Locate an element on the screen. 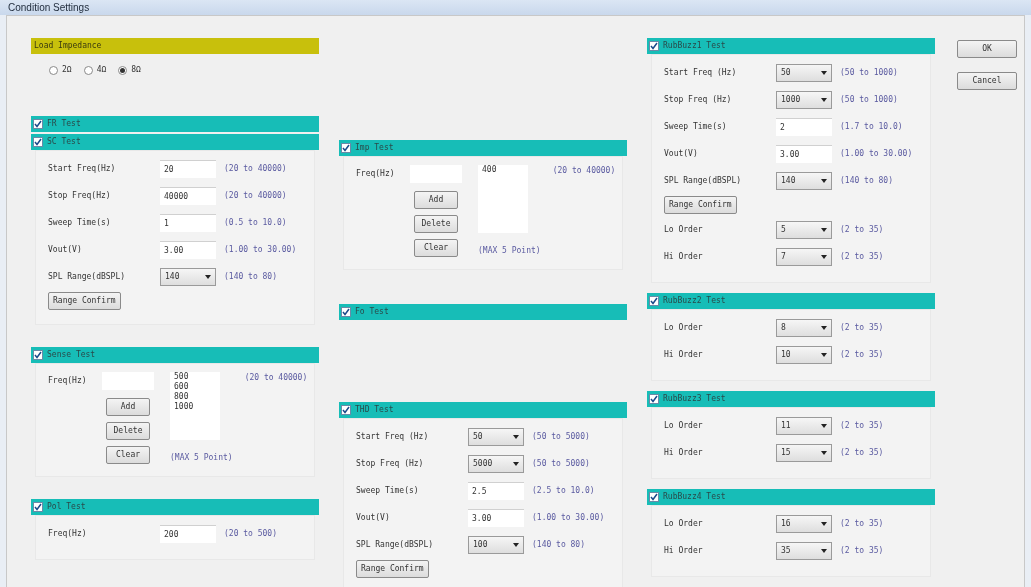  dropdown: 5 is located at coordinates (804, 229).